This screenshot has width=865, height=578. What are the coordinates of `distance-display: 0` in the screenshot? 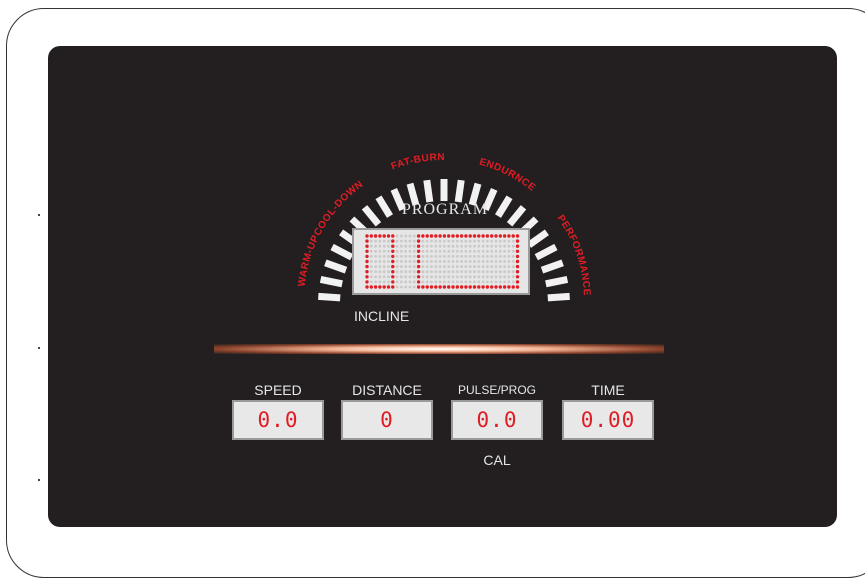 It's located at (387, 420).